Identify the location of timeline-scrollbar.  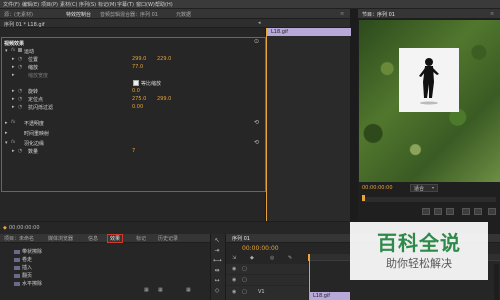
(496, 282).